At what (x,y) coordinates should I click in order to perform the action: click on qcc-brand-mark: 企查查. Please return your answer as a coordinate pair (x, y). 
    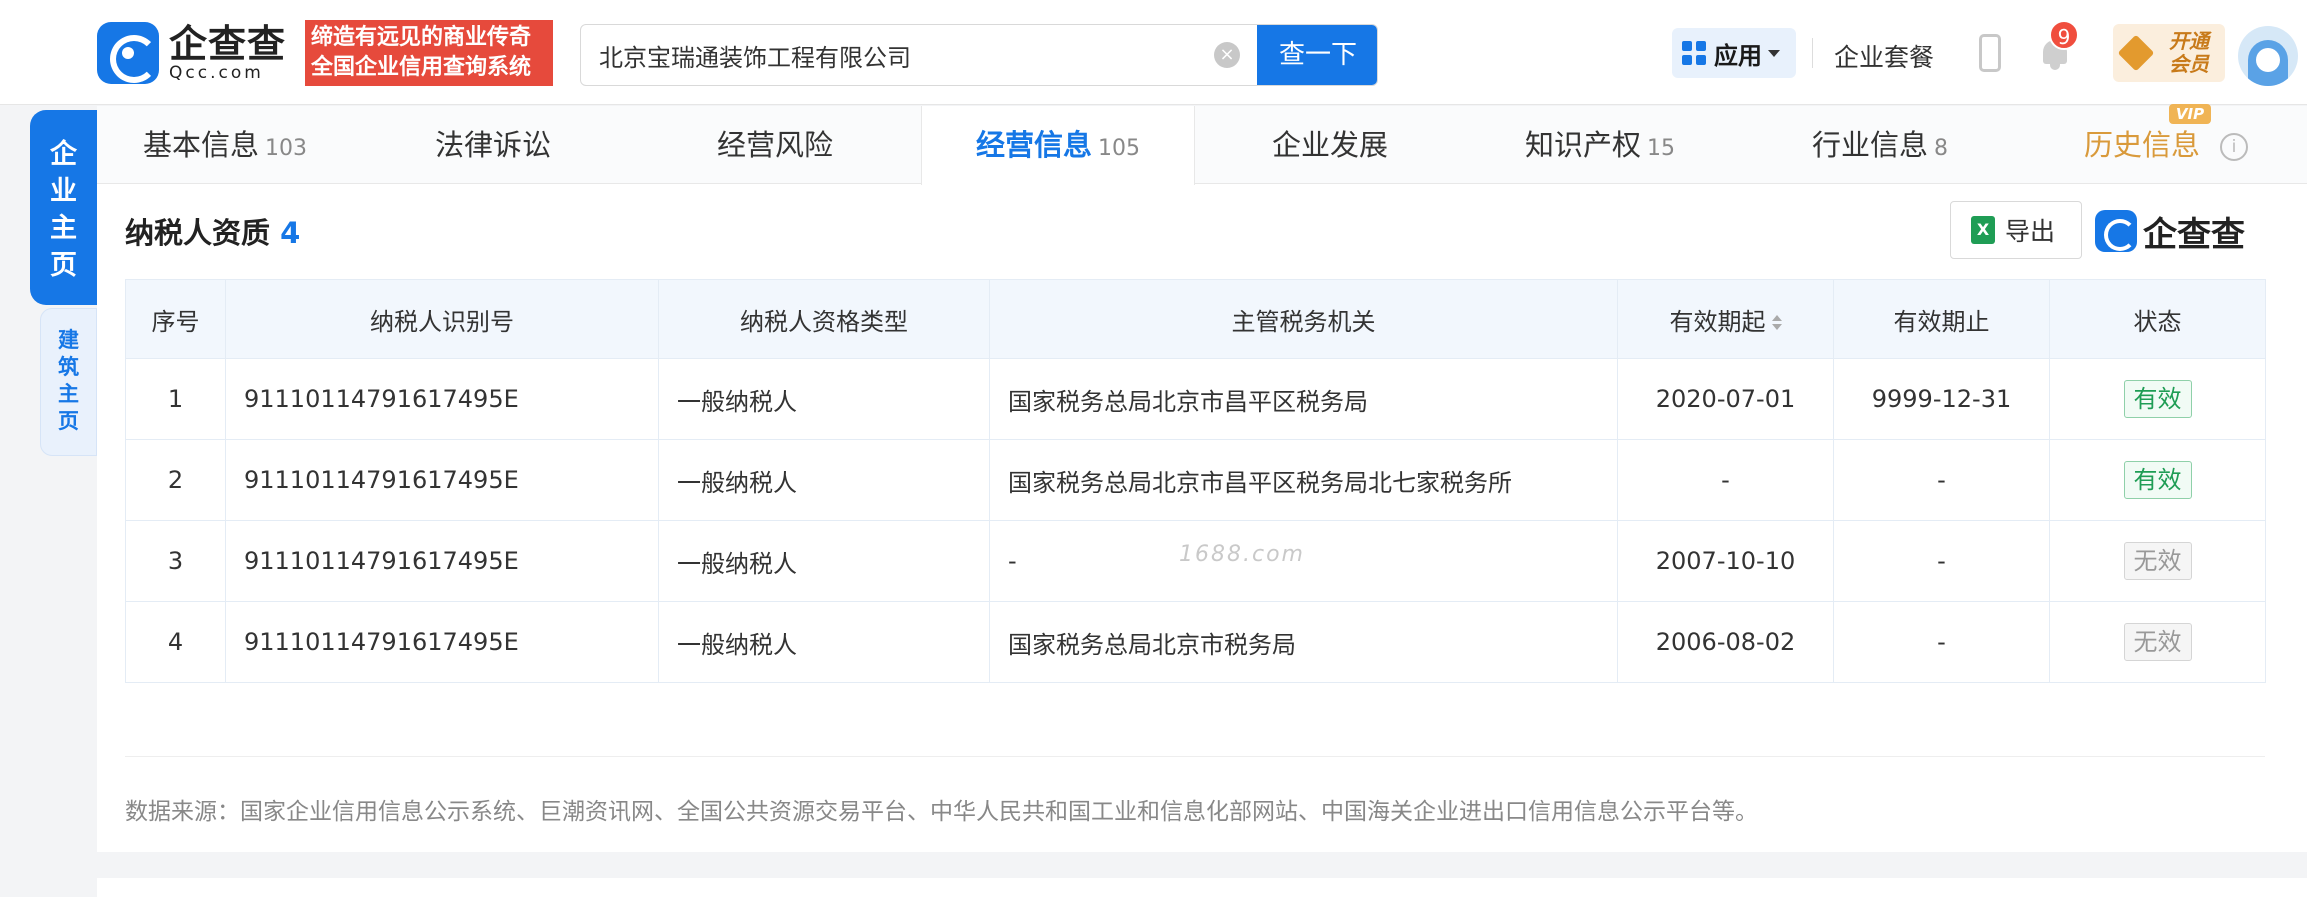
    Looking at the image, I should click on (2170, 232).